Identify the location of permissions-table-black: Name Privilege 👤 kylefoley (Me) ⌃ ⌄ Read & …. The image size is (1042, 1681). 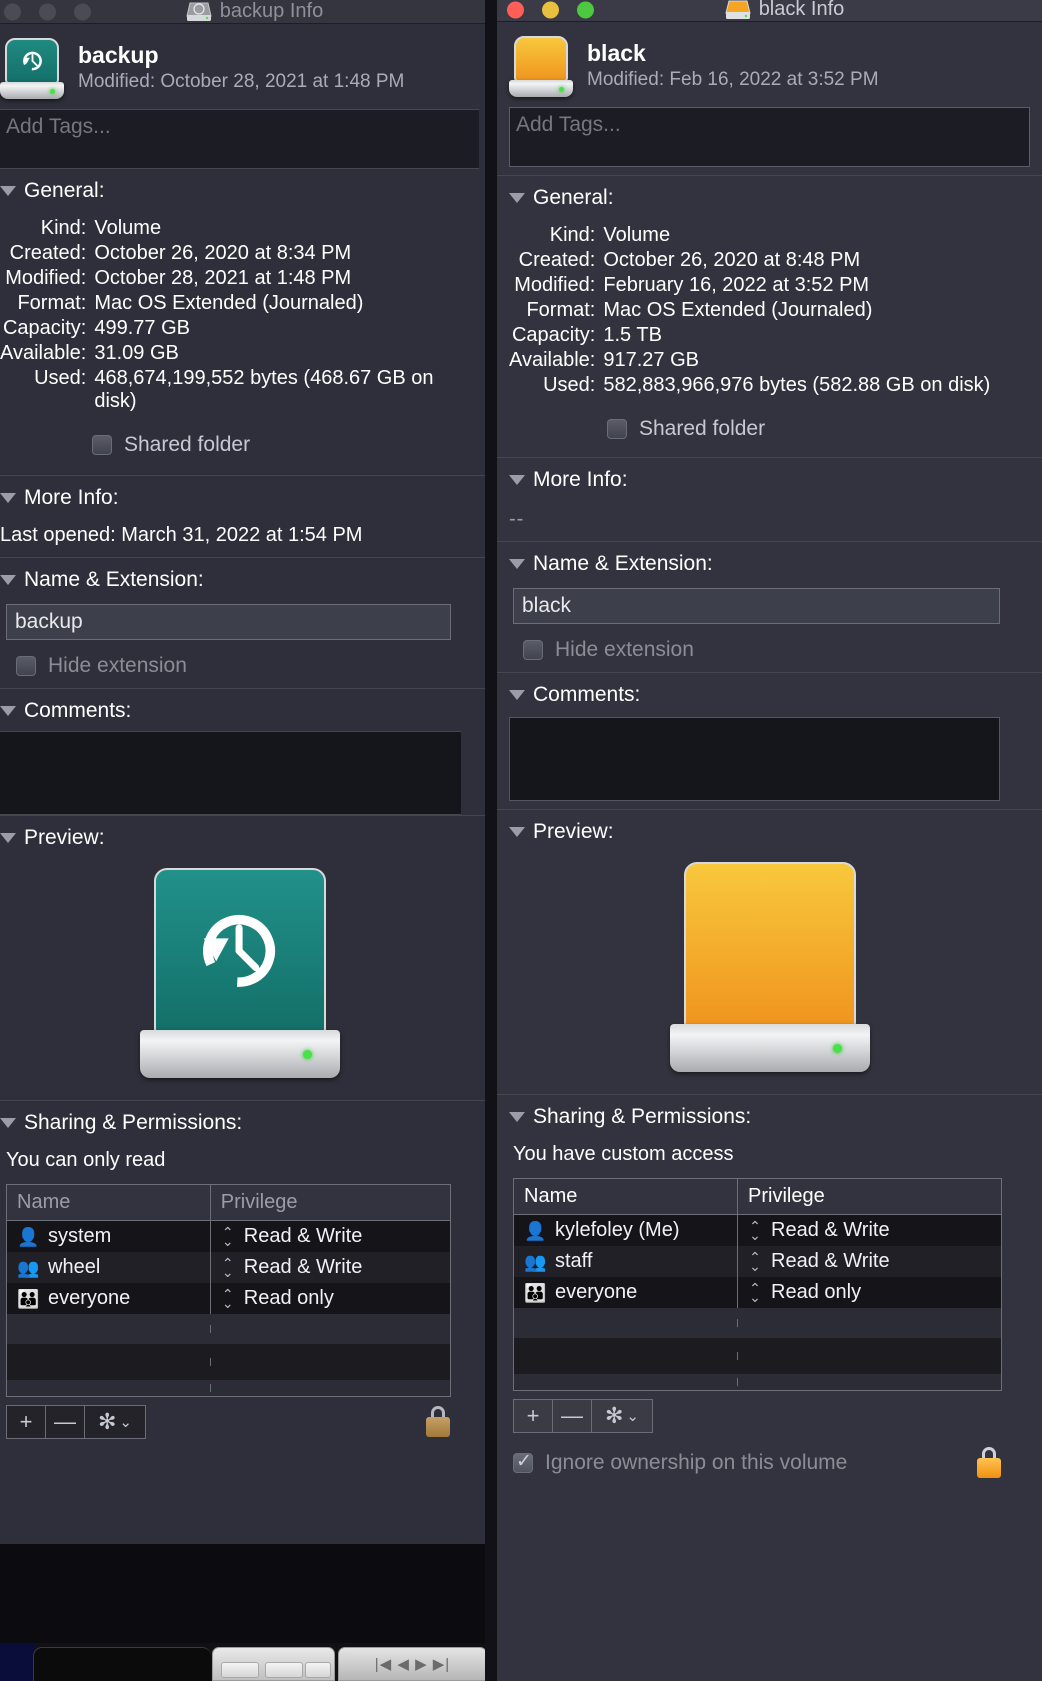
(757, 1284).